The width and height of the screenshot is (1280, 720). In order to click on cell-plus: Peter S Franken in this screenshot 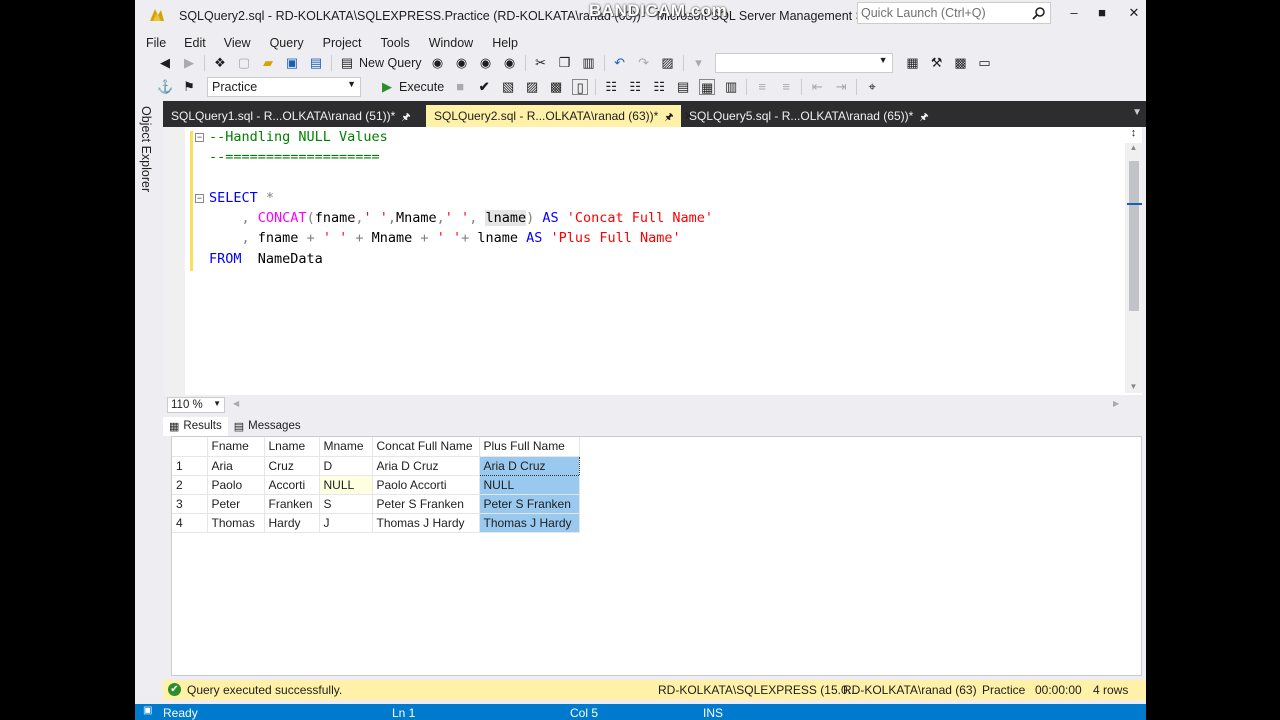, I will do `click(529, 504)`.